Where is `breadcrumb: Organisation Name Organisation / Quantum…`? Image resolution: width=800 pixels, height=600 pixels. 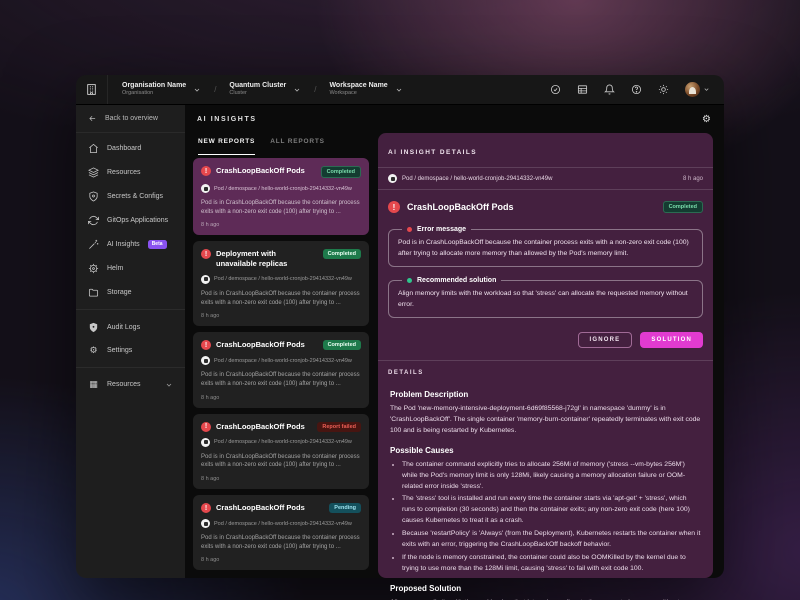 breadcrumb: Organisation Name Organisation / Quantum… is located at coordinates (255, 89).